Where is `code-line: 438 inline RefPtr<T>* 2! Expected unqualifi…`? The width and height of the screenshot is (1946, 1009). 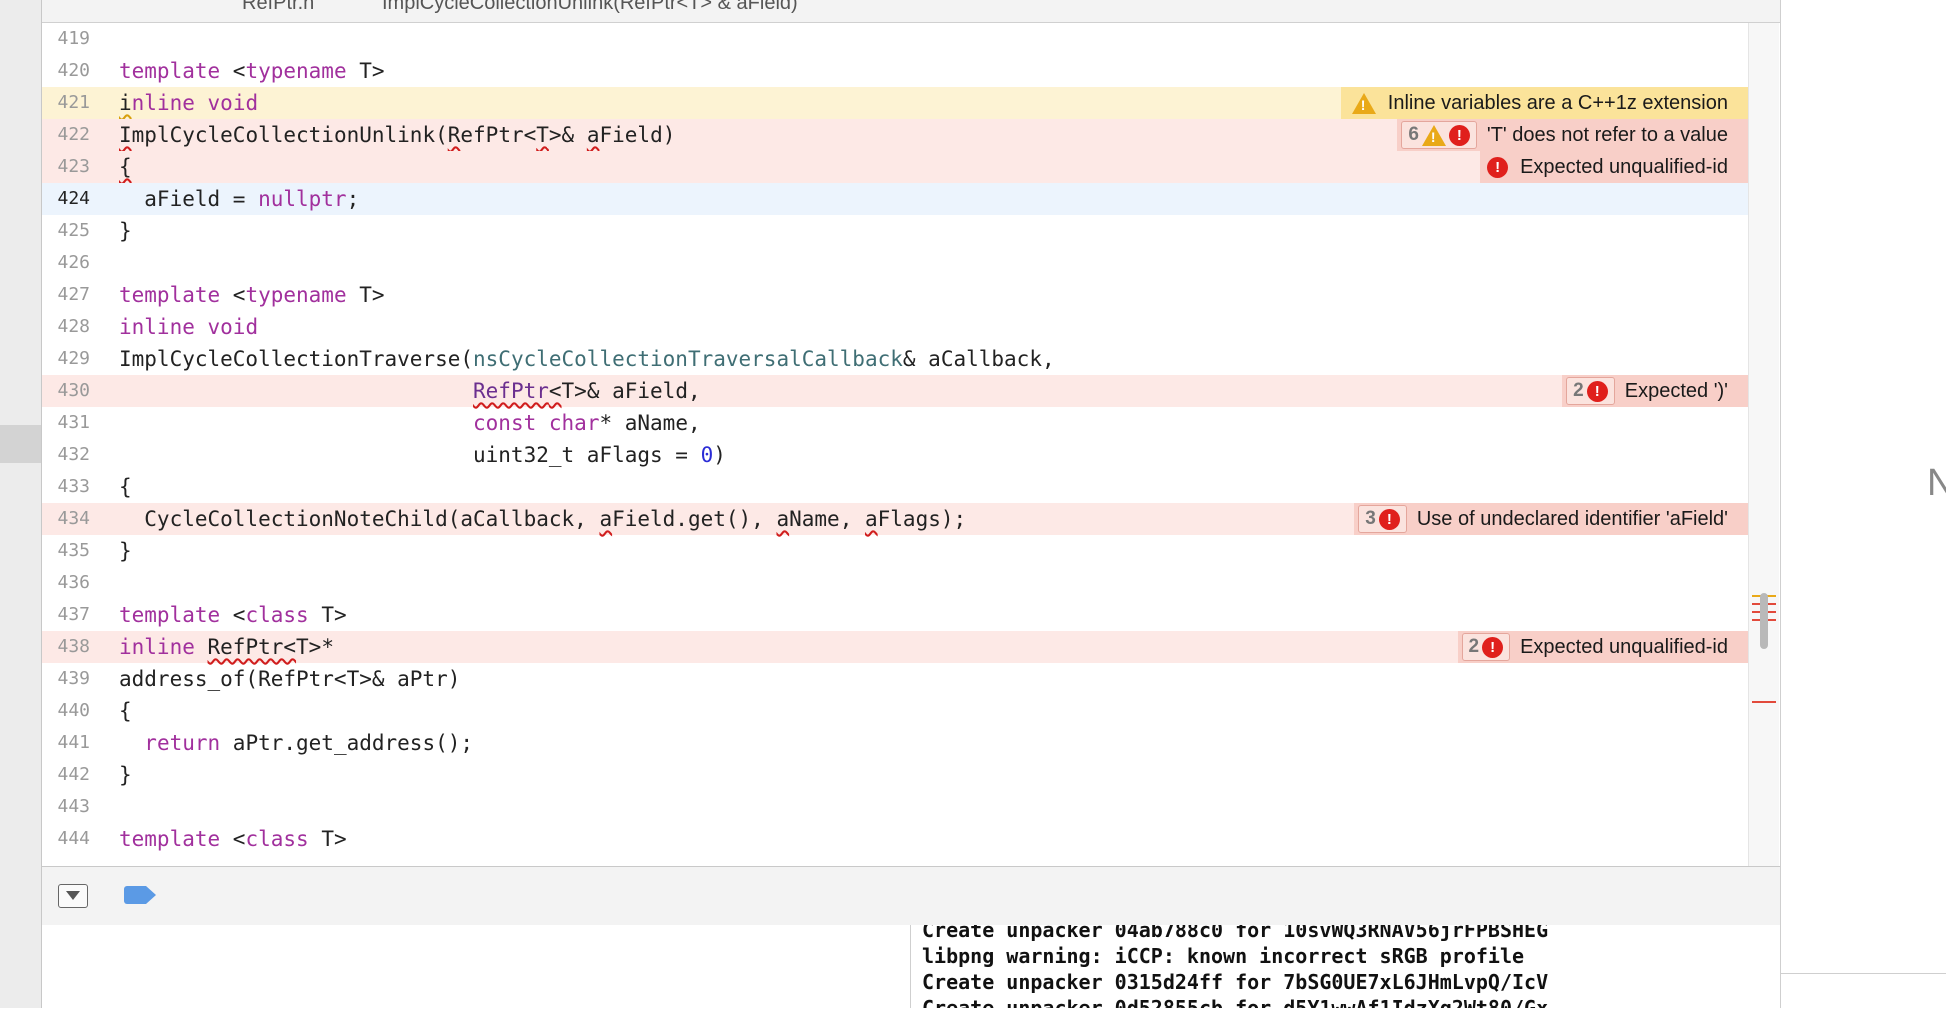 code-line: 438 inline RefPtr<T>* 2! Expected unqualifi… is located at coordinates (895, 647).